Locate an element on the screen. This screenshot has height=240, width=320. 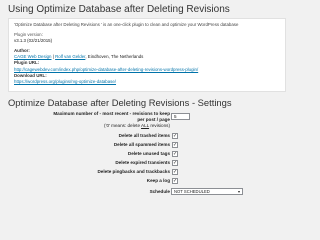
max-revisions-note: ('0' means: delete ALL revisions) is located at coordinates (137, 125).